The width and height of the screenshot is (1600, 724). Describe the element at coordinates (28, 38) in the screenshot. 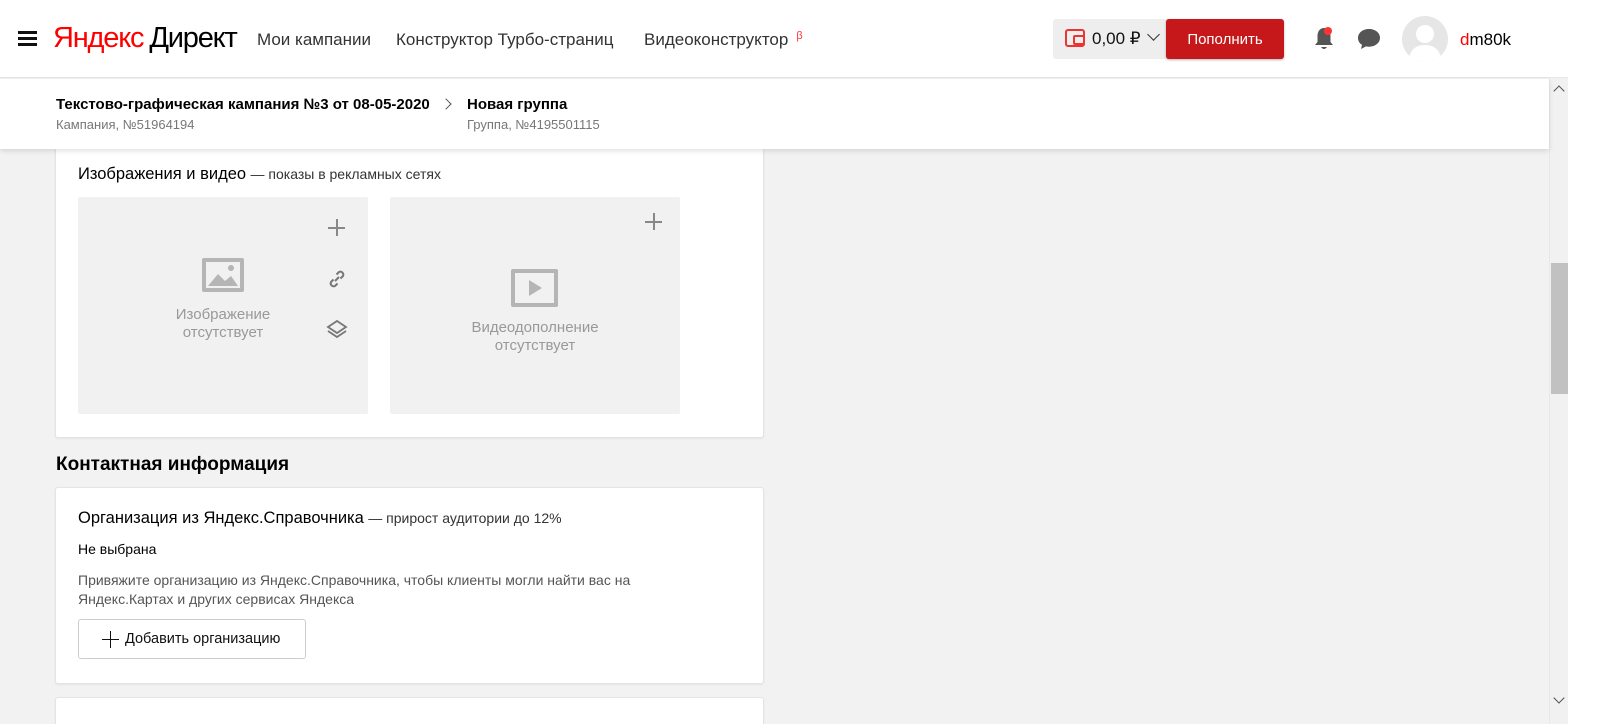

I see `menu-icon` at that location.